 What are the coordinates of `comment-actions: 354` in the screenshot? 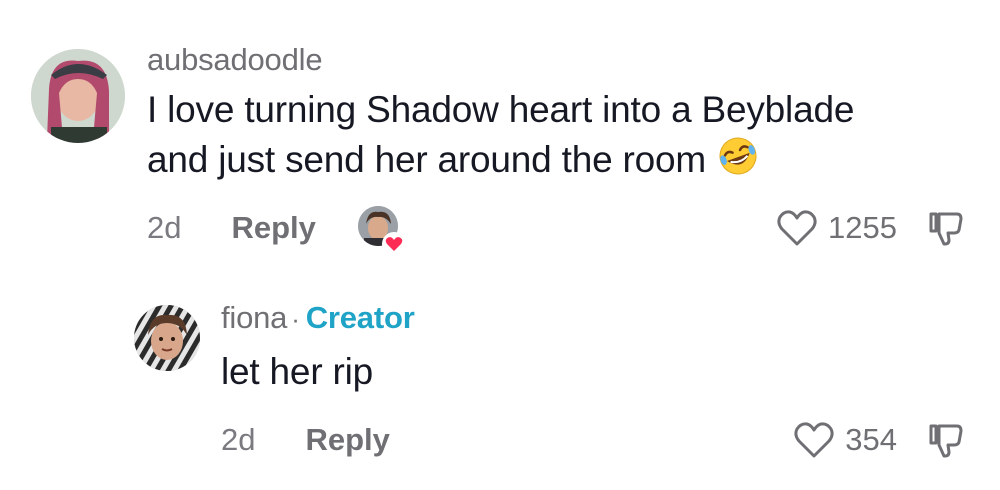 It's located at (879, 440).